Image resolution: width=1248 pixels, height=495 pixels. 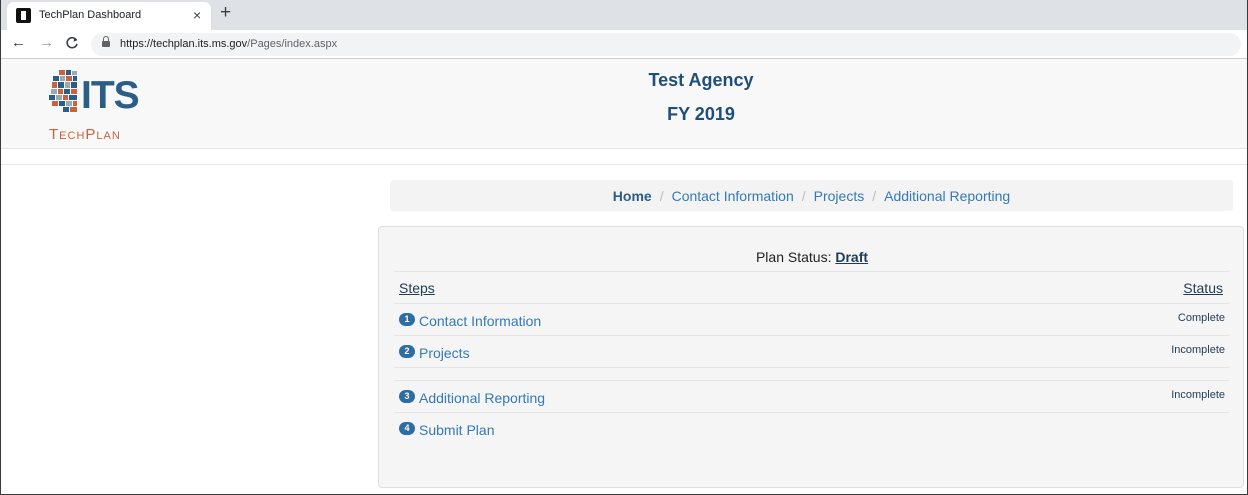 I want to click on url-host: https://techplan.its.ms.gov, so click(x=184, y=44).